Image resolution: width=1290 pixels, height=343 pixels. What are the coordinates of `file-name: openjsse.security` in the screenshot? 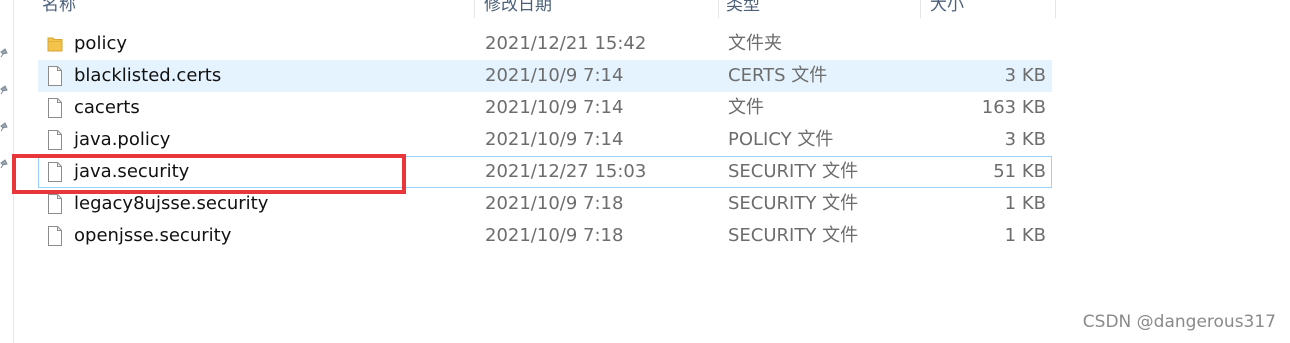 It's located at (153, 235).